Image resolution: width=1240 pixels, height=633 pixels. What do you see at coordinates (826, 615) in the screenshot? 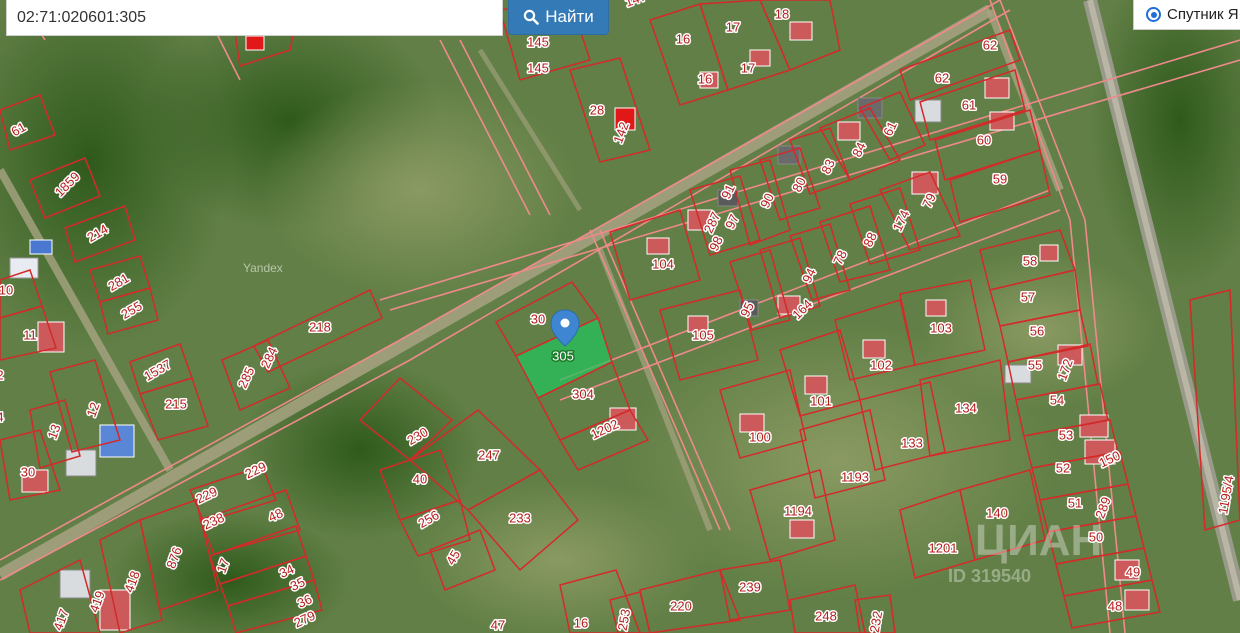
I see `parcel-label-248: 248` at bounding box center [826, 615].